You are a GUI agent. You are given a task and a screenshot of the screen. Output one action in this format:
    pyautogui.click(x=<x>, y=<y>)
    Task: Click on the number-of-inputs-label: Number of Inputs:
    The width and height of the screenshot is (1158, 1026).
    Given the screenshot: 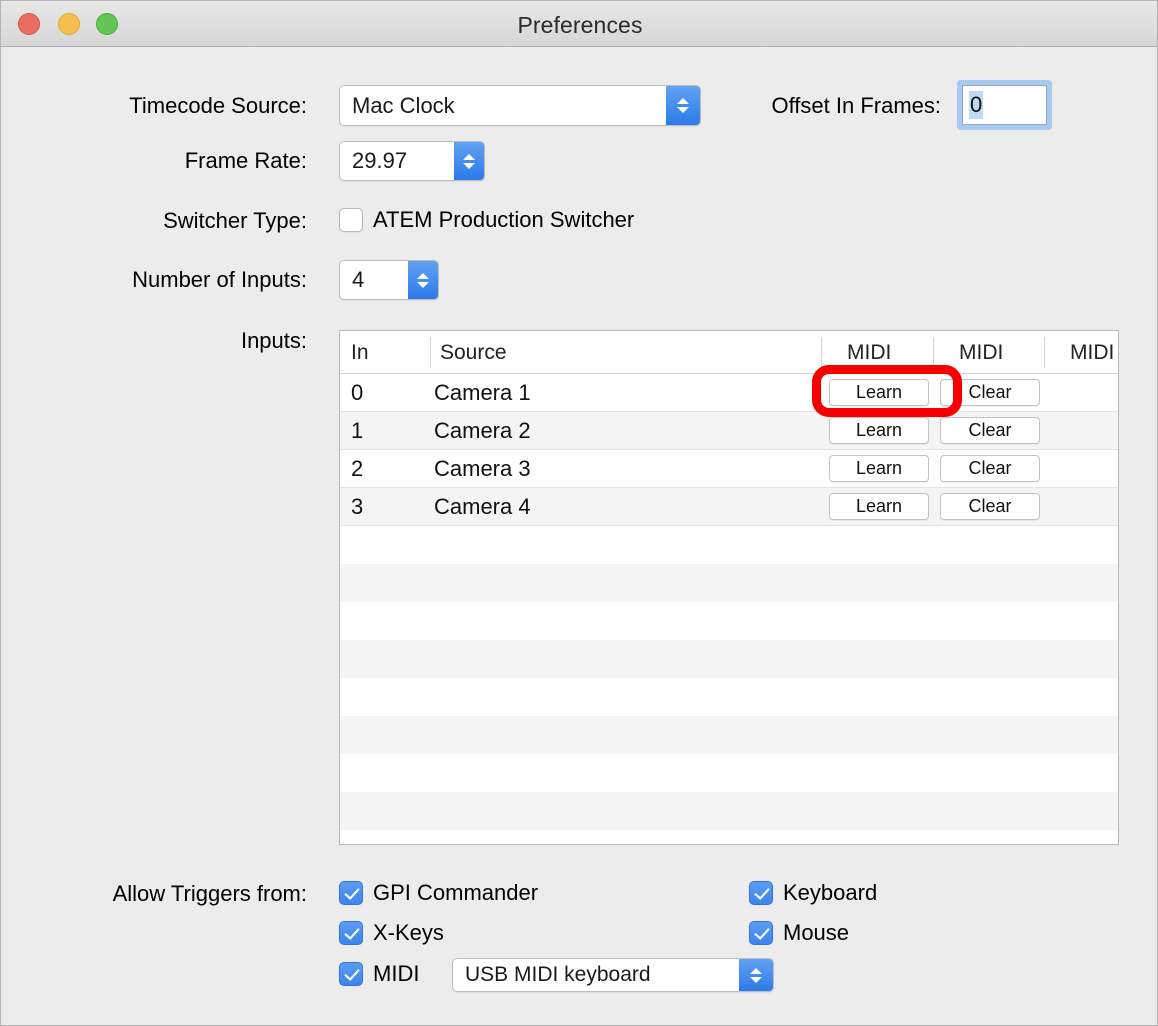 What is the action you would take?
    pyautogui.click(x=219, y=279)
    